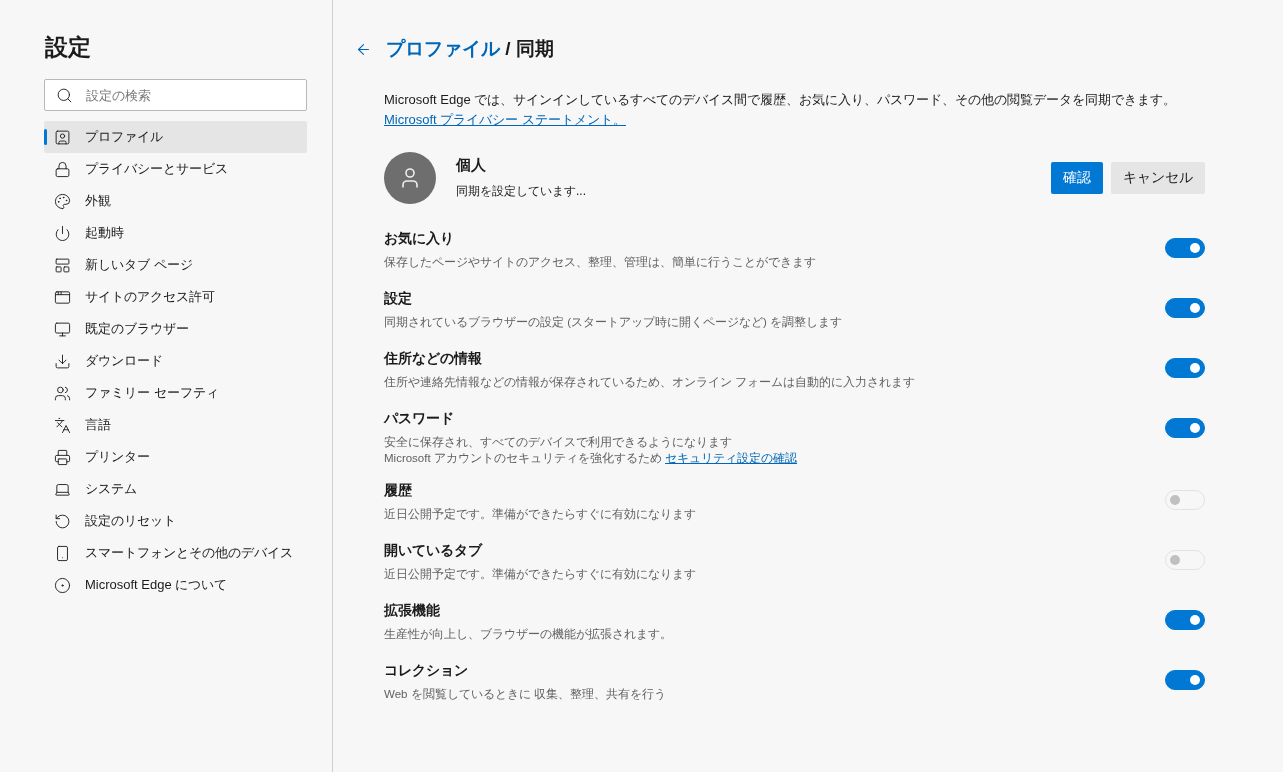 The image size is (1283, 772). I want to click on sync-item-description: Web を閲覧しているときに 収集、整理、共有を行う, so click(525, 694).